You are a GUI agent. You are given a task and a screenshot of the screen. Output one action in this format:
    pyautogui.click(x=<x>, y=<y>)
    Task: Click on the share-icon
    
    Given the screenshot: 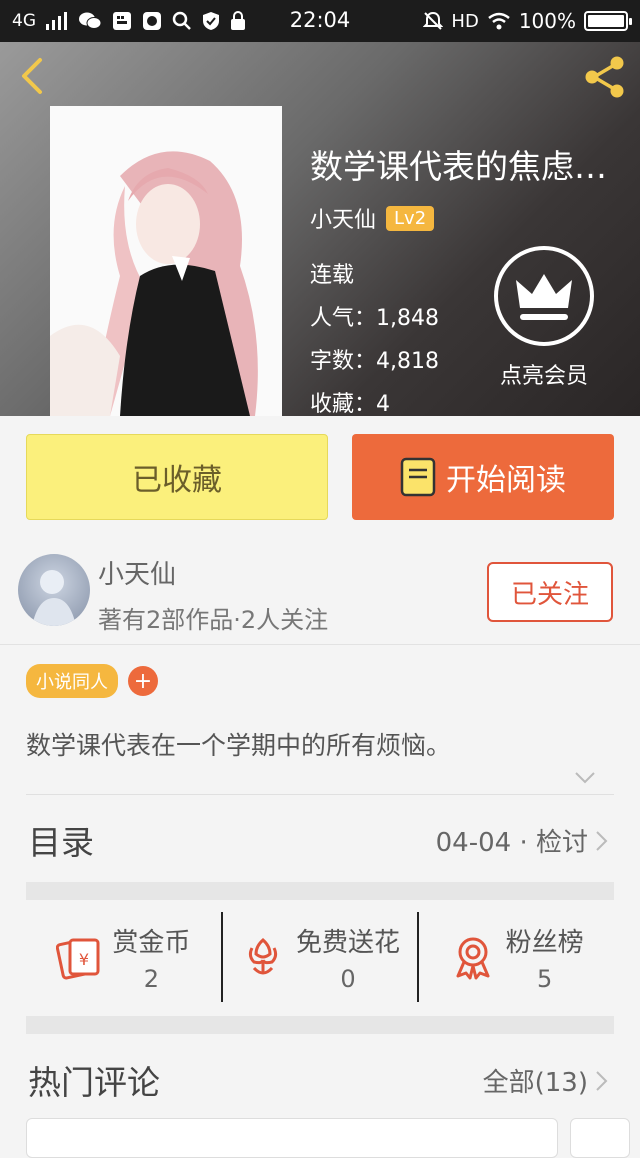 What is the action you would take?
    pyautogui.click(x=605, y=77)
    